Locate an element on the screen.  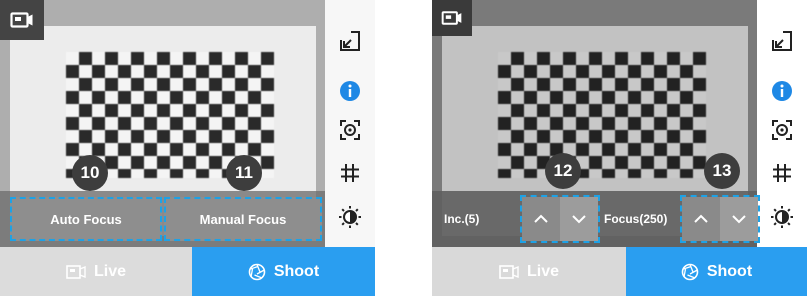
focus-stepper is located at coordinates (720, 219).